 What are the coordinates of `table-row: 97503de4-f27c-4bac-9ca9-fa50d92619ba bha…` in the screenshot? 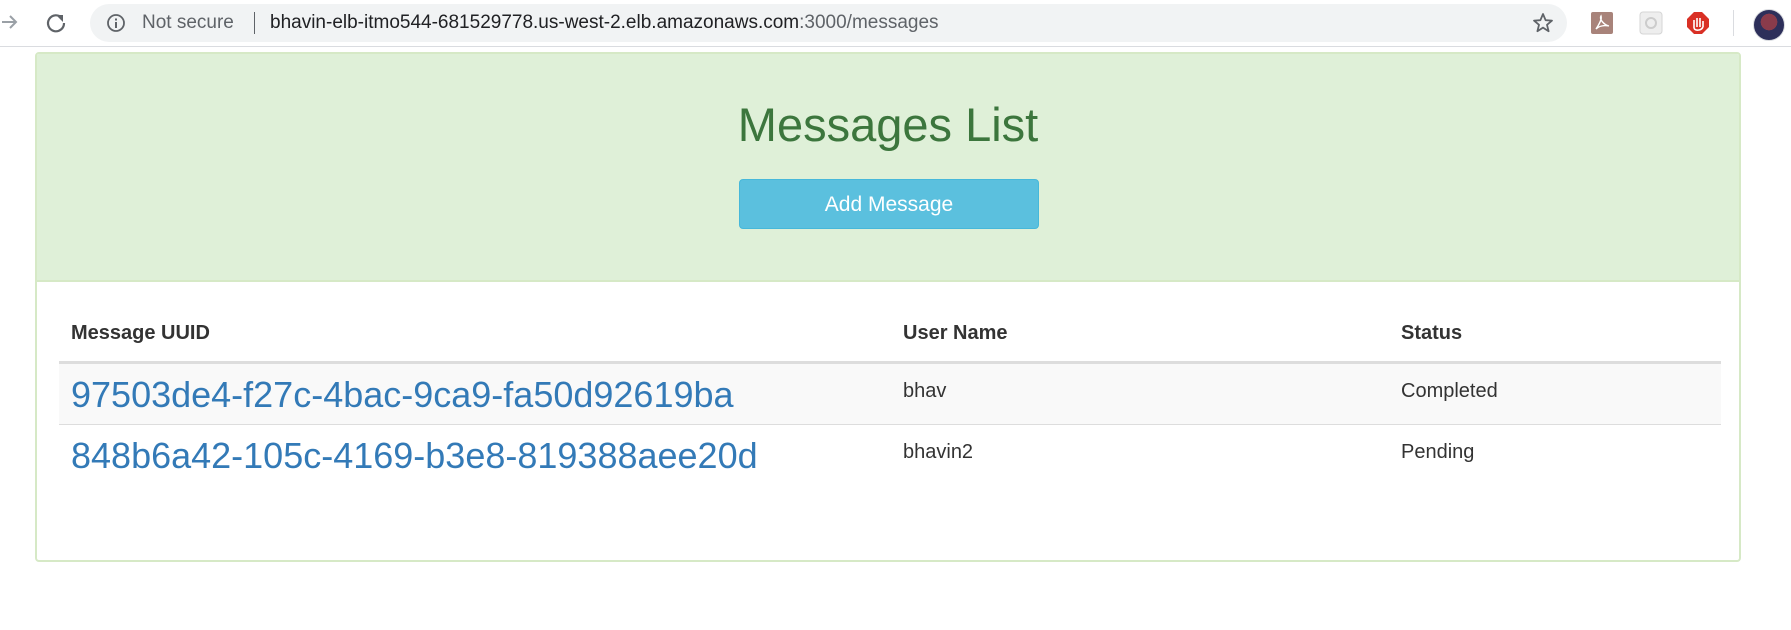 It's located at (890, 393).